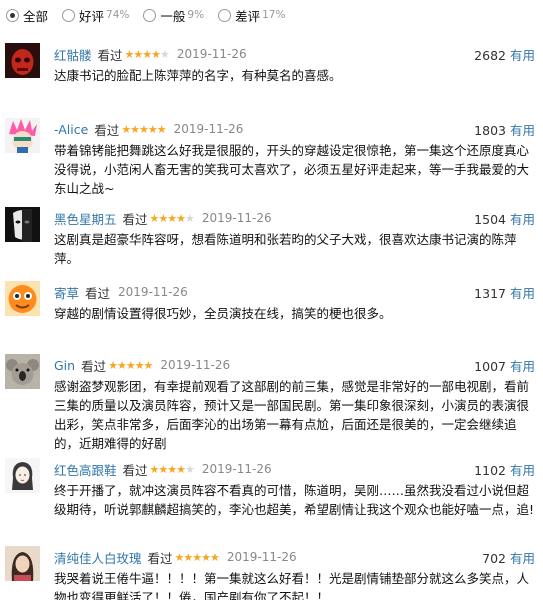 This screenshot has width=543, height=600. I want to click on vote-count: 1317, so click(490, 293).